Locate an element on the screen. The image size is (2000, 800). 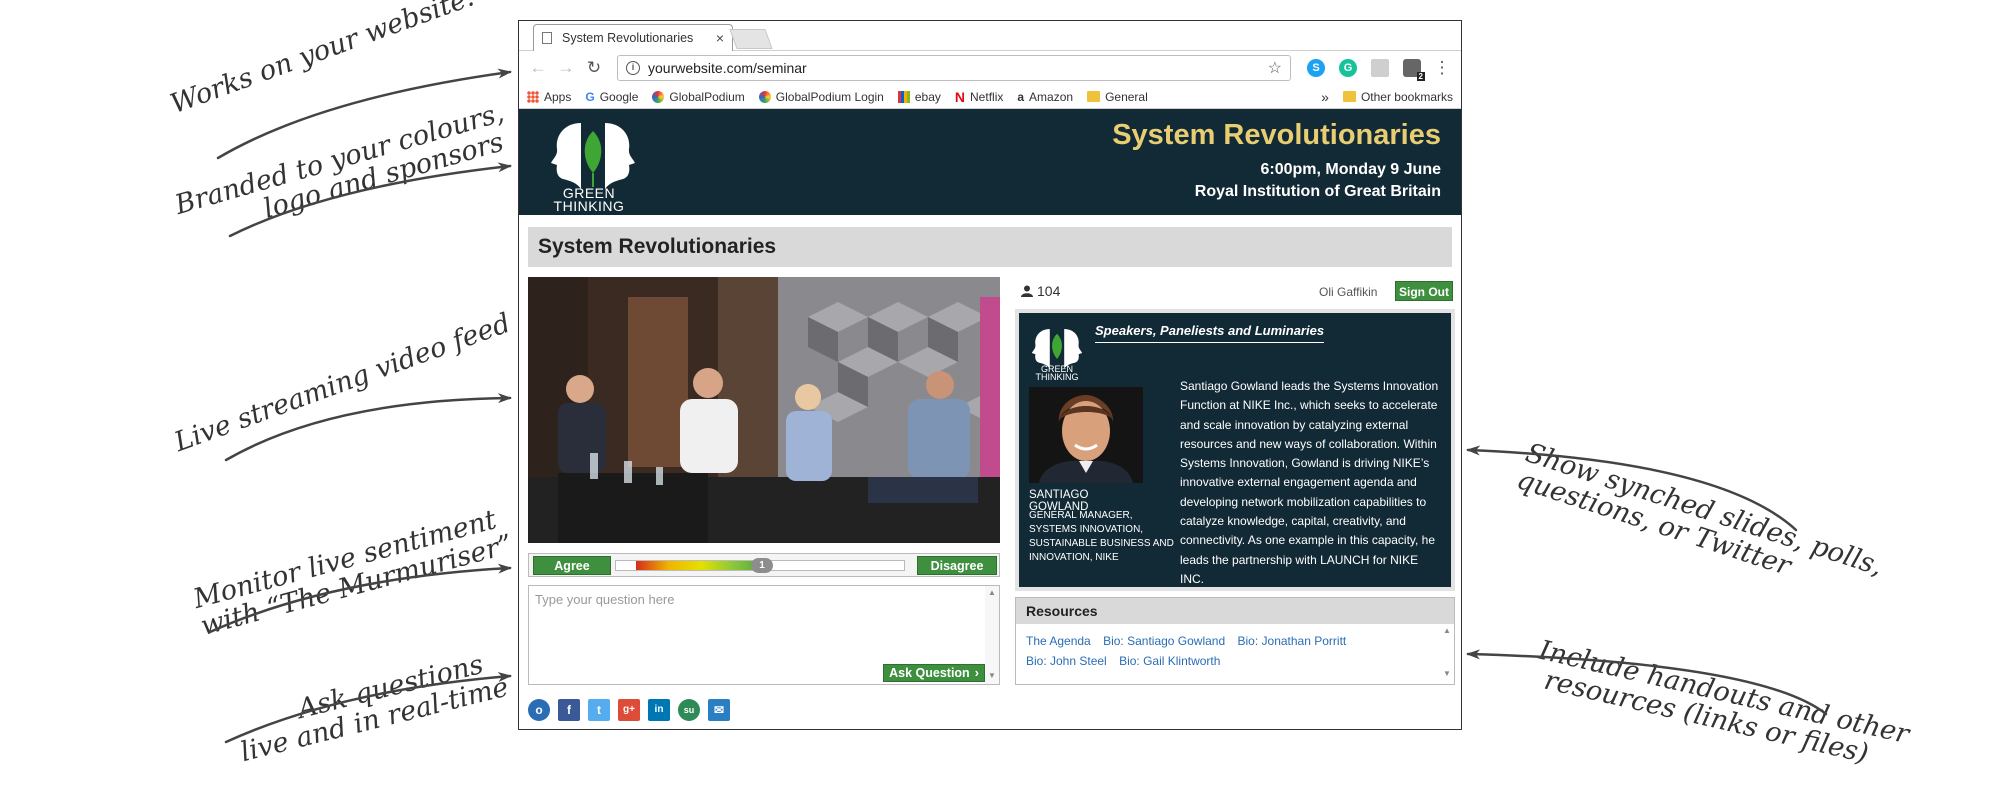
agree-button: Agree is located at coordinates (572, 565).